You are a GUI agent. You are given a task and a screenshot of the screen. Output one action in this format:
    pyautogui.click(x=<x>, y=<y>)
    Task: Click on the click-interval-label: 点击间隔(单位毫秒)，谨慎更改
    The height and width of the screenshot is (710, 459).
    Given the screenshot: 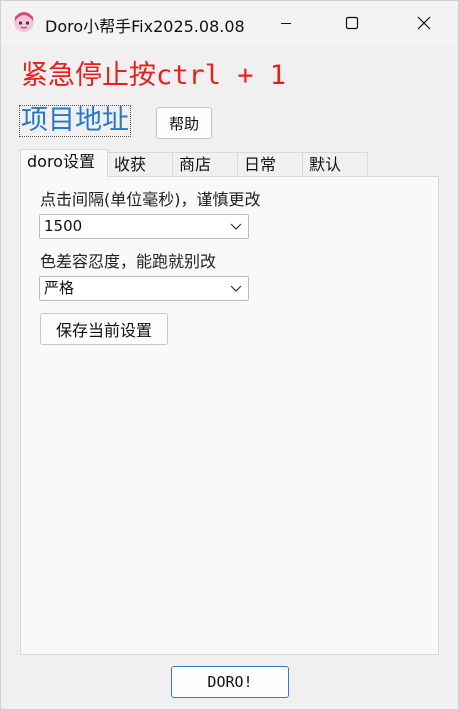 What is the action you would take?
    pyautogui.click(x=150, y=199)
    